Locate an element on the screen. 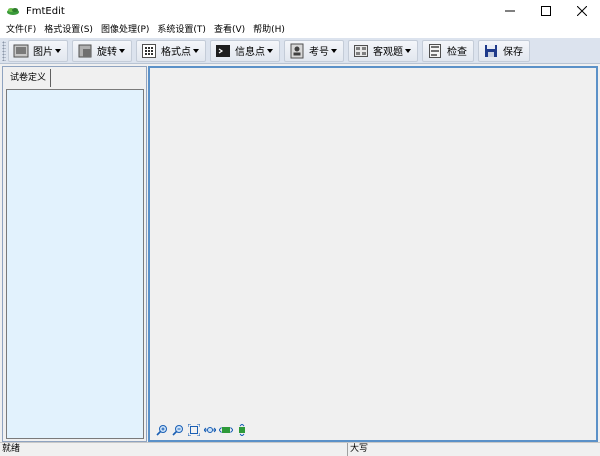  fit-width-icon is located at coordinates (210, 430).